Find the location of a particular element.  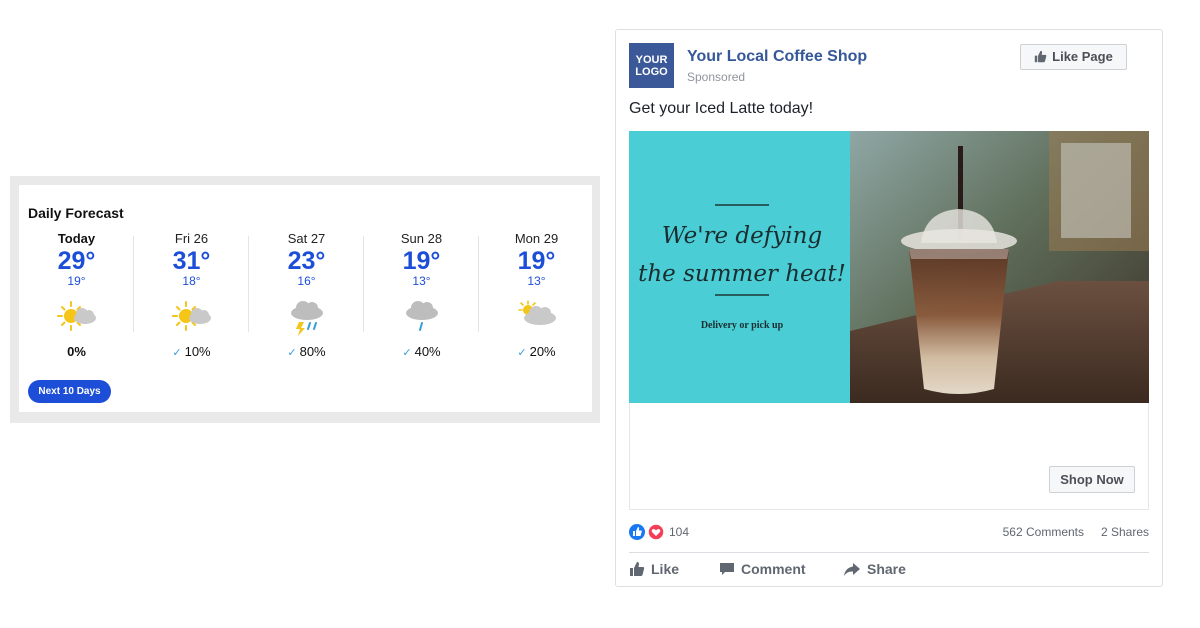

low-temp: 19° is located at coordinates (76, 281).